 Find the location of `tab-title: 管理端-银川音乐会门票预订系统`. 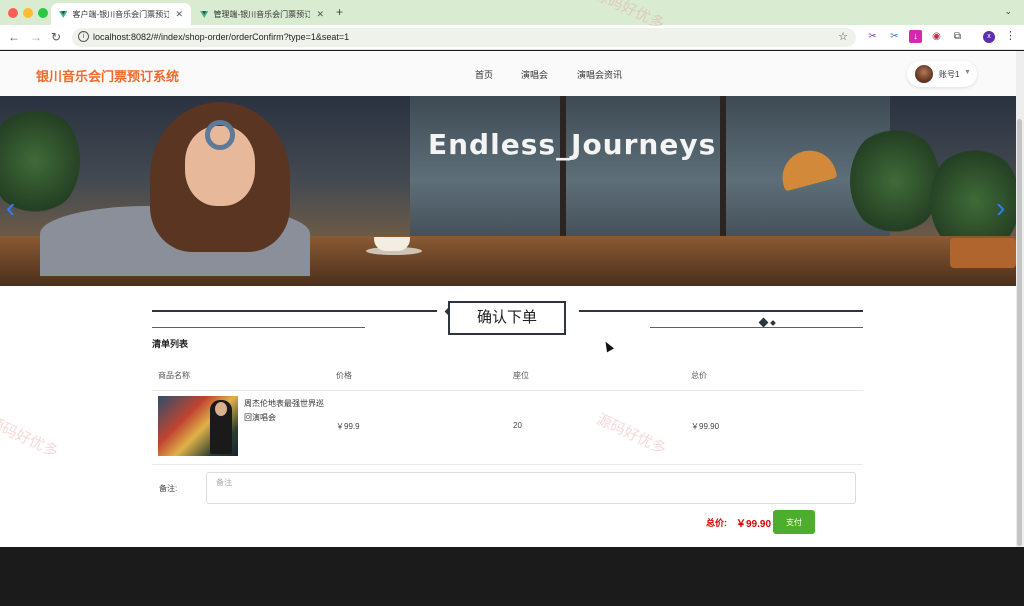

tab-title: 管理端-银川音乐会门票预订系统 is located at coordinates (262, 14).